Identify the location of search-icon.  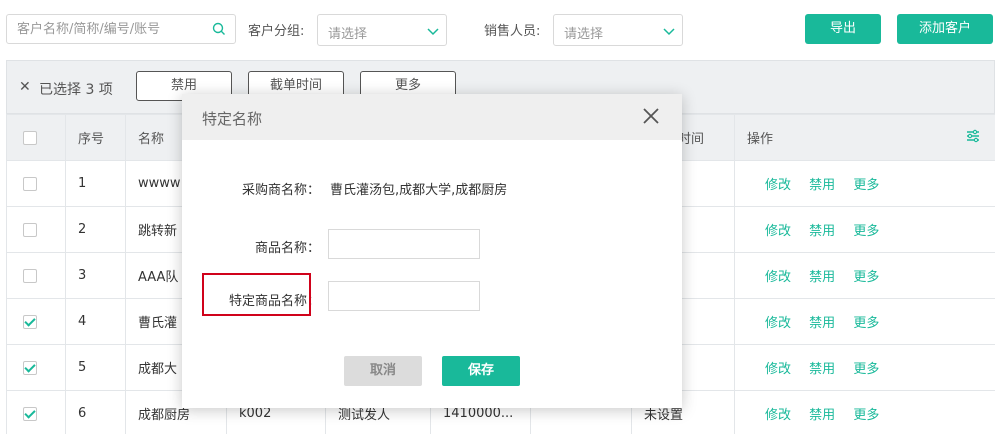
(219, 29).